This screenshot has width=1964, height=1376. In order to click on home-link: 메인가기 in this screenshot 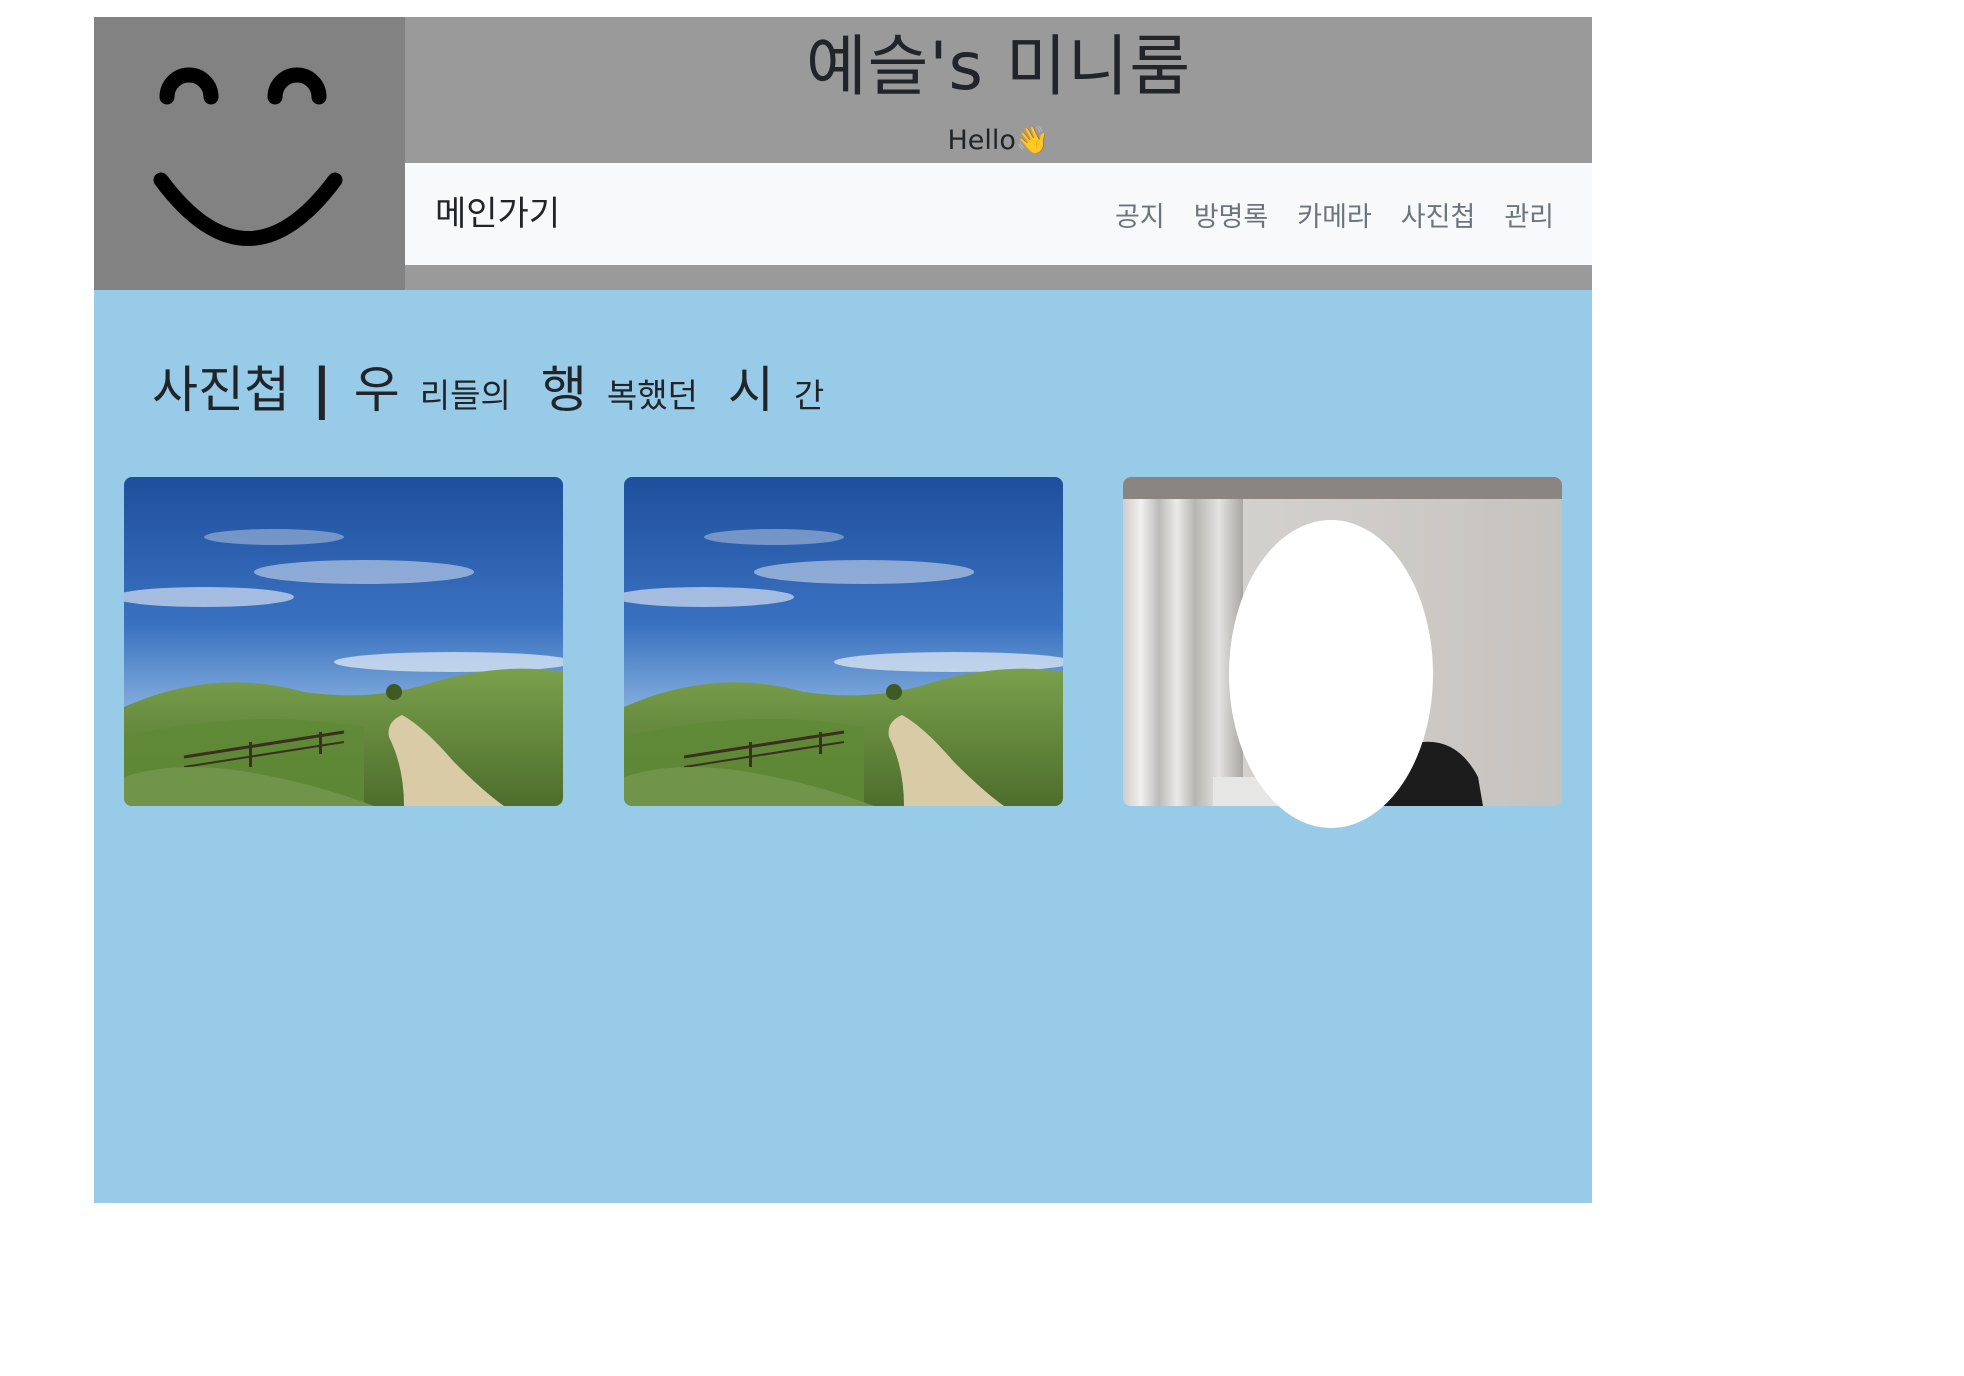, I will do `click(497, 214)`.